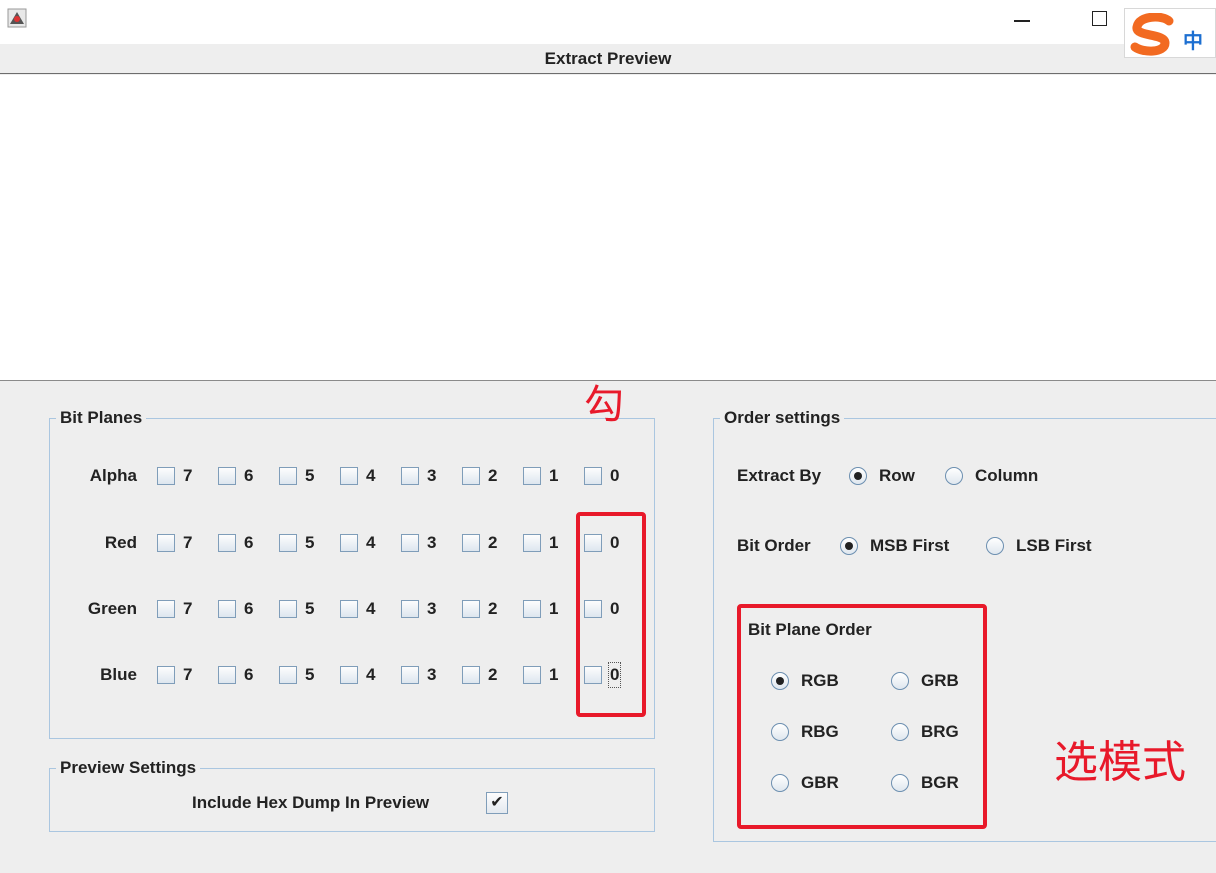 The height and width of the screenshot is (873, 1216). Describe the element at coordinates (774, 545) in the screenshot. I see `bit-order-label: Bit Order` at that location.